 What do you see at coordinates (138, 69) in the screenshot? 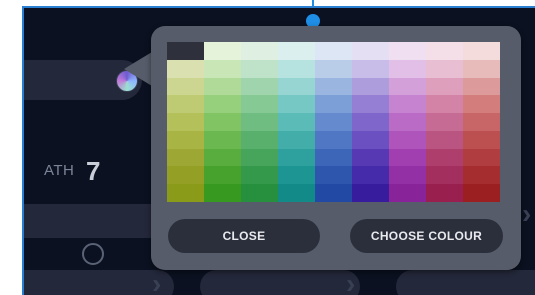
I see `popup-pointer` at bounding box center [138, 69].